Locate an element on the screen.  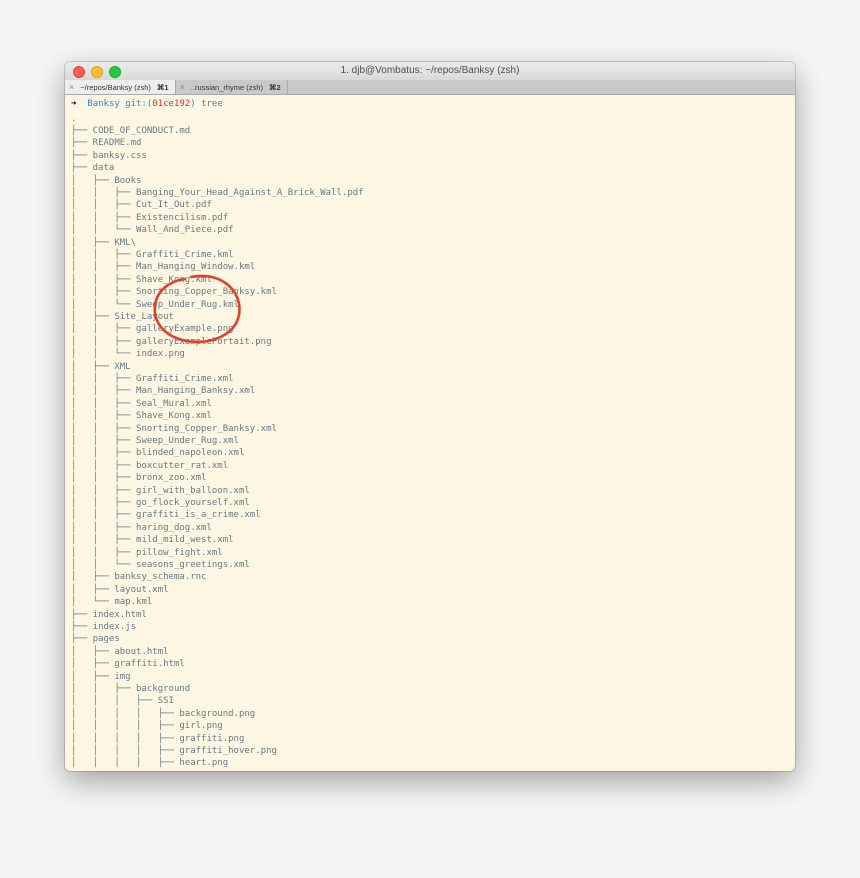
title-bar: 1. djb@Vombatus: ~/repos/Banksy (zsh) is located at coordinates (430, 71).